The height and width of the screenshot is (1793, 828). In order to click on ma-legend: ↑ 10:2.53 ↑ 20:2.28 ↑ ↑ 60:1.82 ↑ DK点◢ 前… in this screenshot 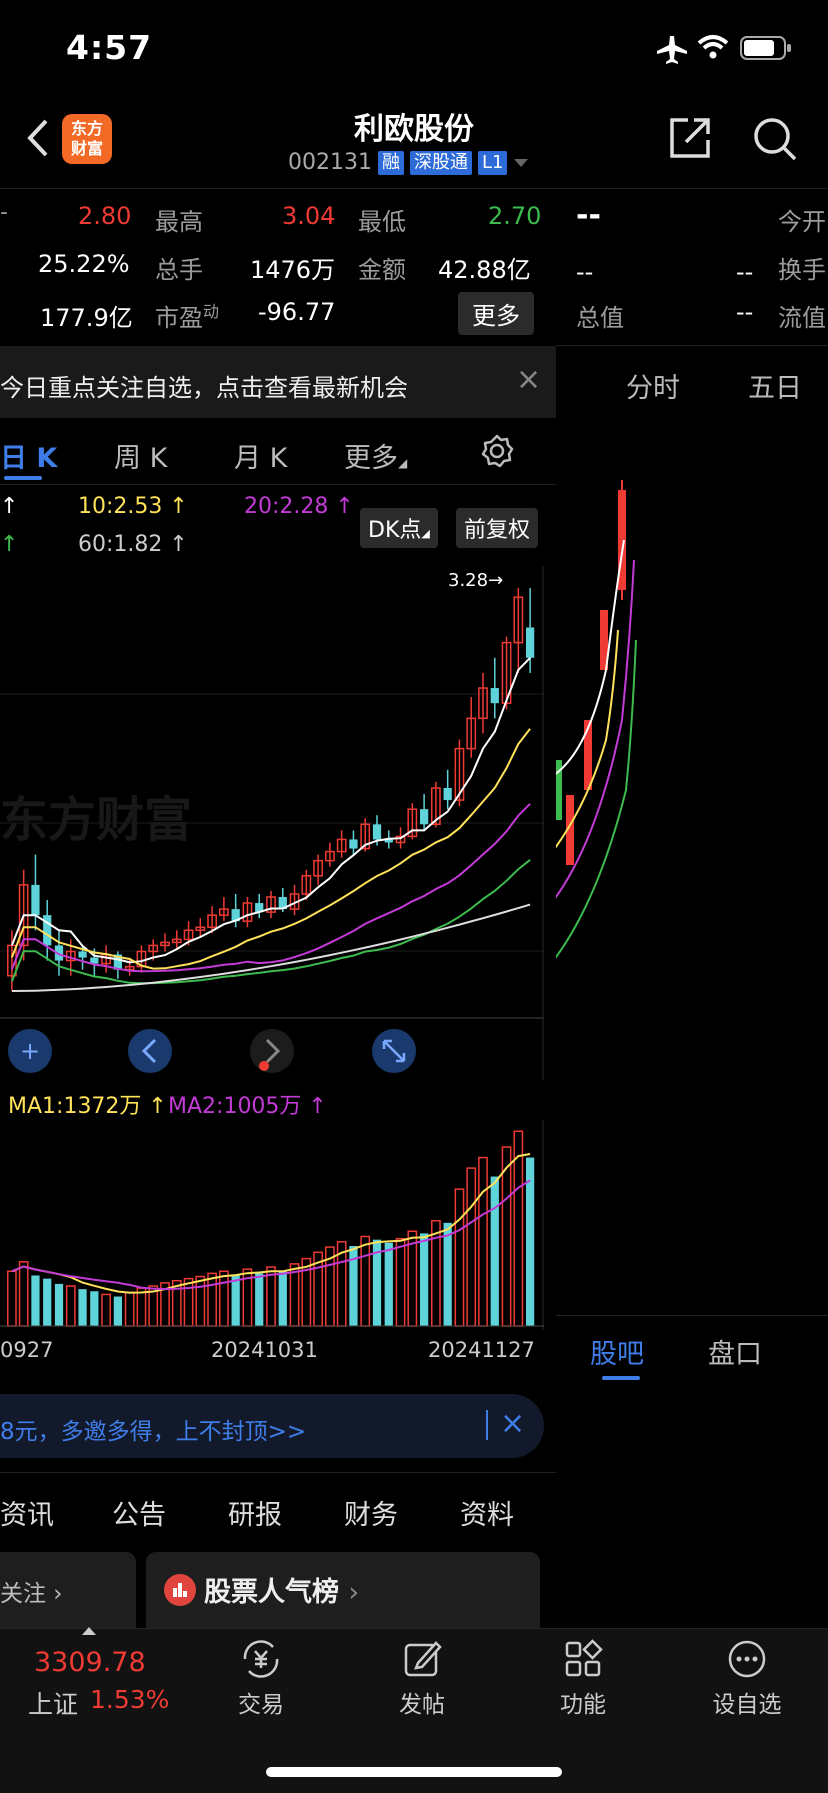, I will do `click(278, 528)`.